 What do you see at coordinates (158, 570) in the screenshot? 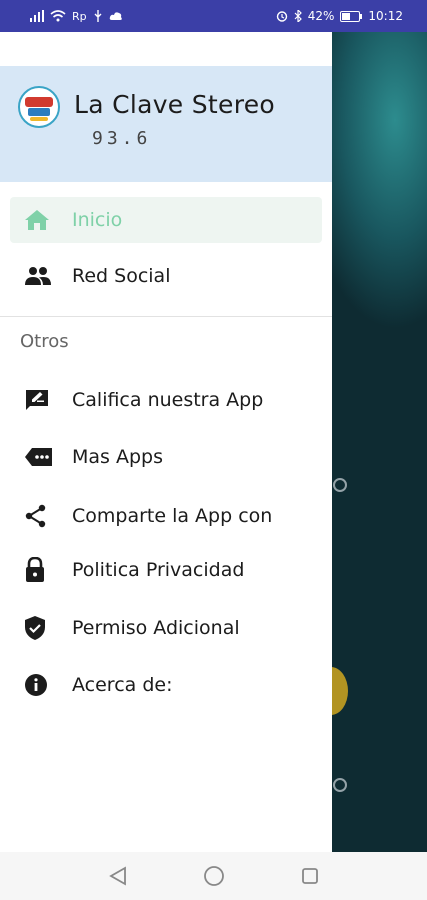
I see `menu-item-label: Politica Privacidad` at bounding box center [158, 570].